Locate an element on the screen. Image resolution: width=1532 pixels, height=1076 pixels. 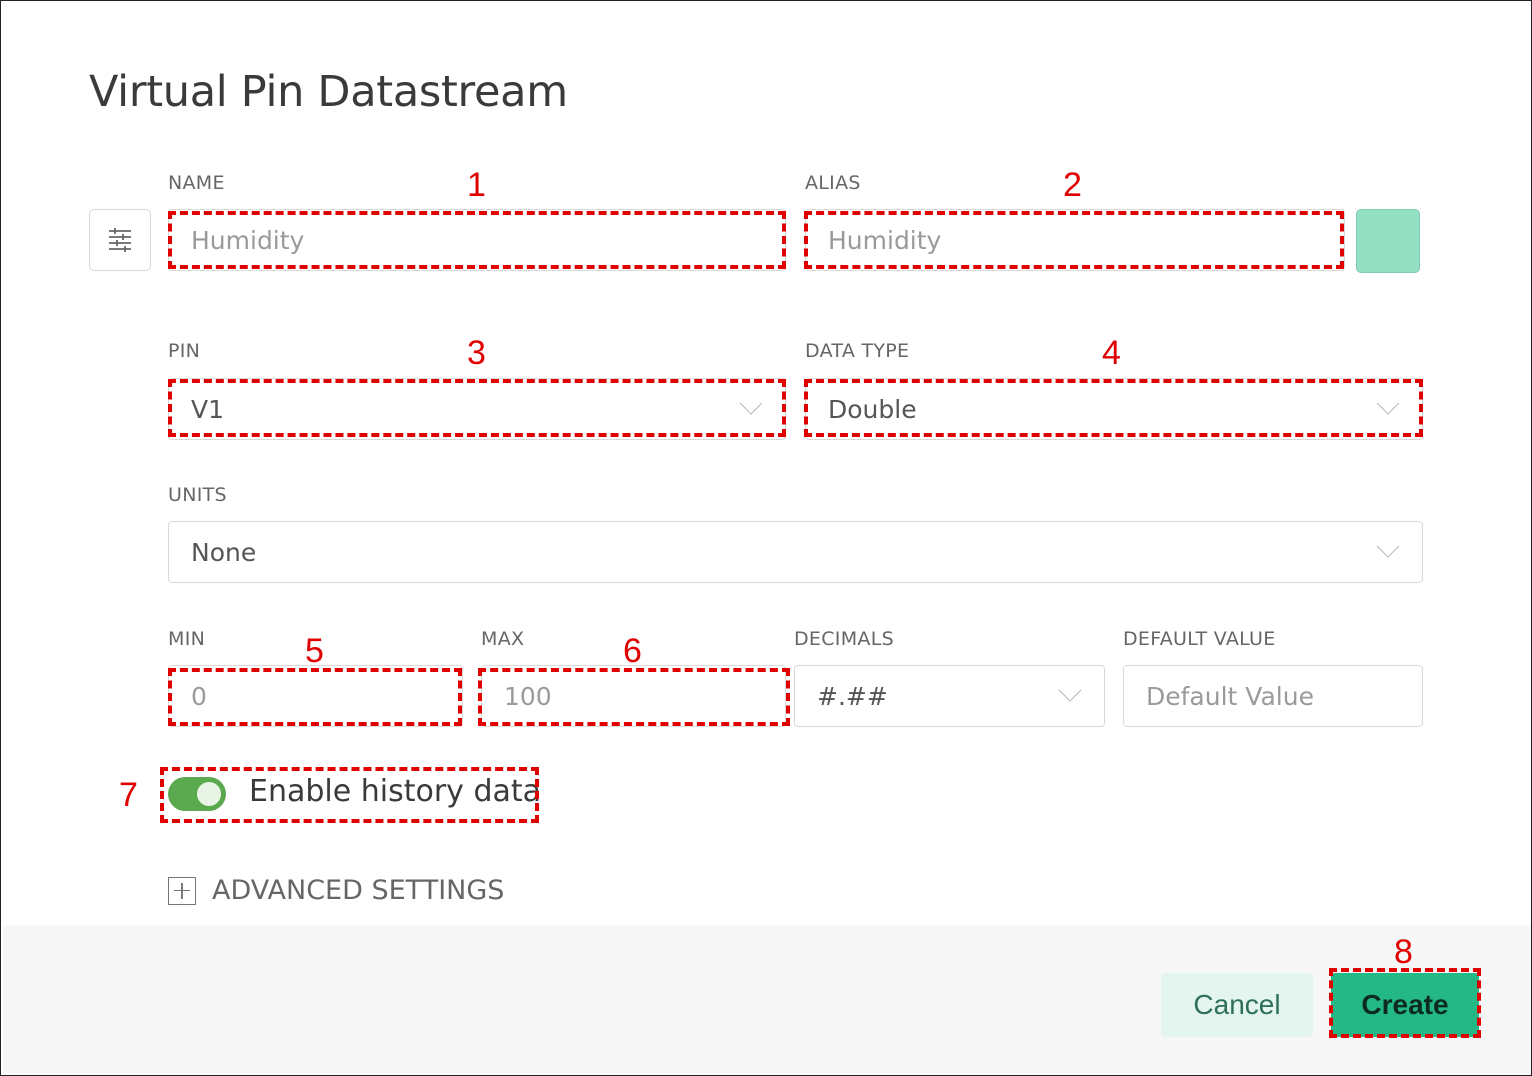
data-type-select: Double is located at coordinates (1114, 409).